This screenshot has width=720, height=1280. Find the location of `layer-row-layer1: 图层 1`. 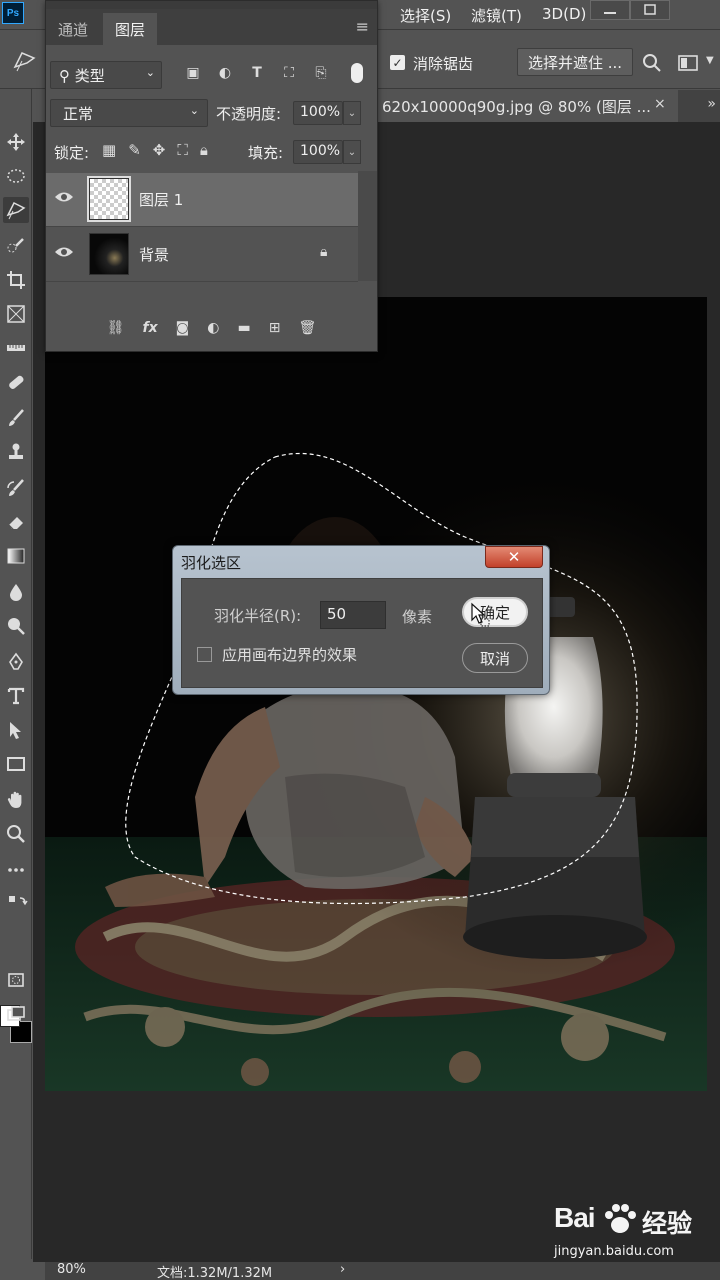

layer-row-layer1: 图层 1 is located at coordinates (202, 200).